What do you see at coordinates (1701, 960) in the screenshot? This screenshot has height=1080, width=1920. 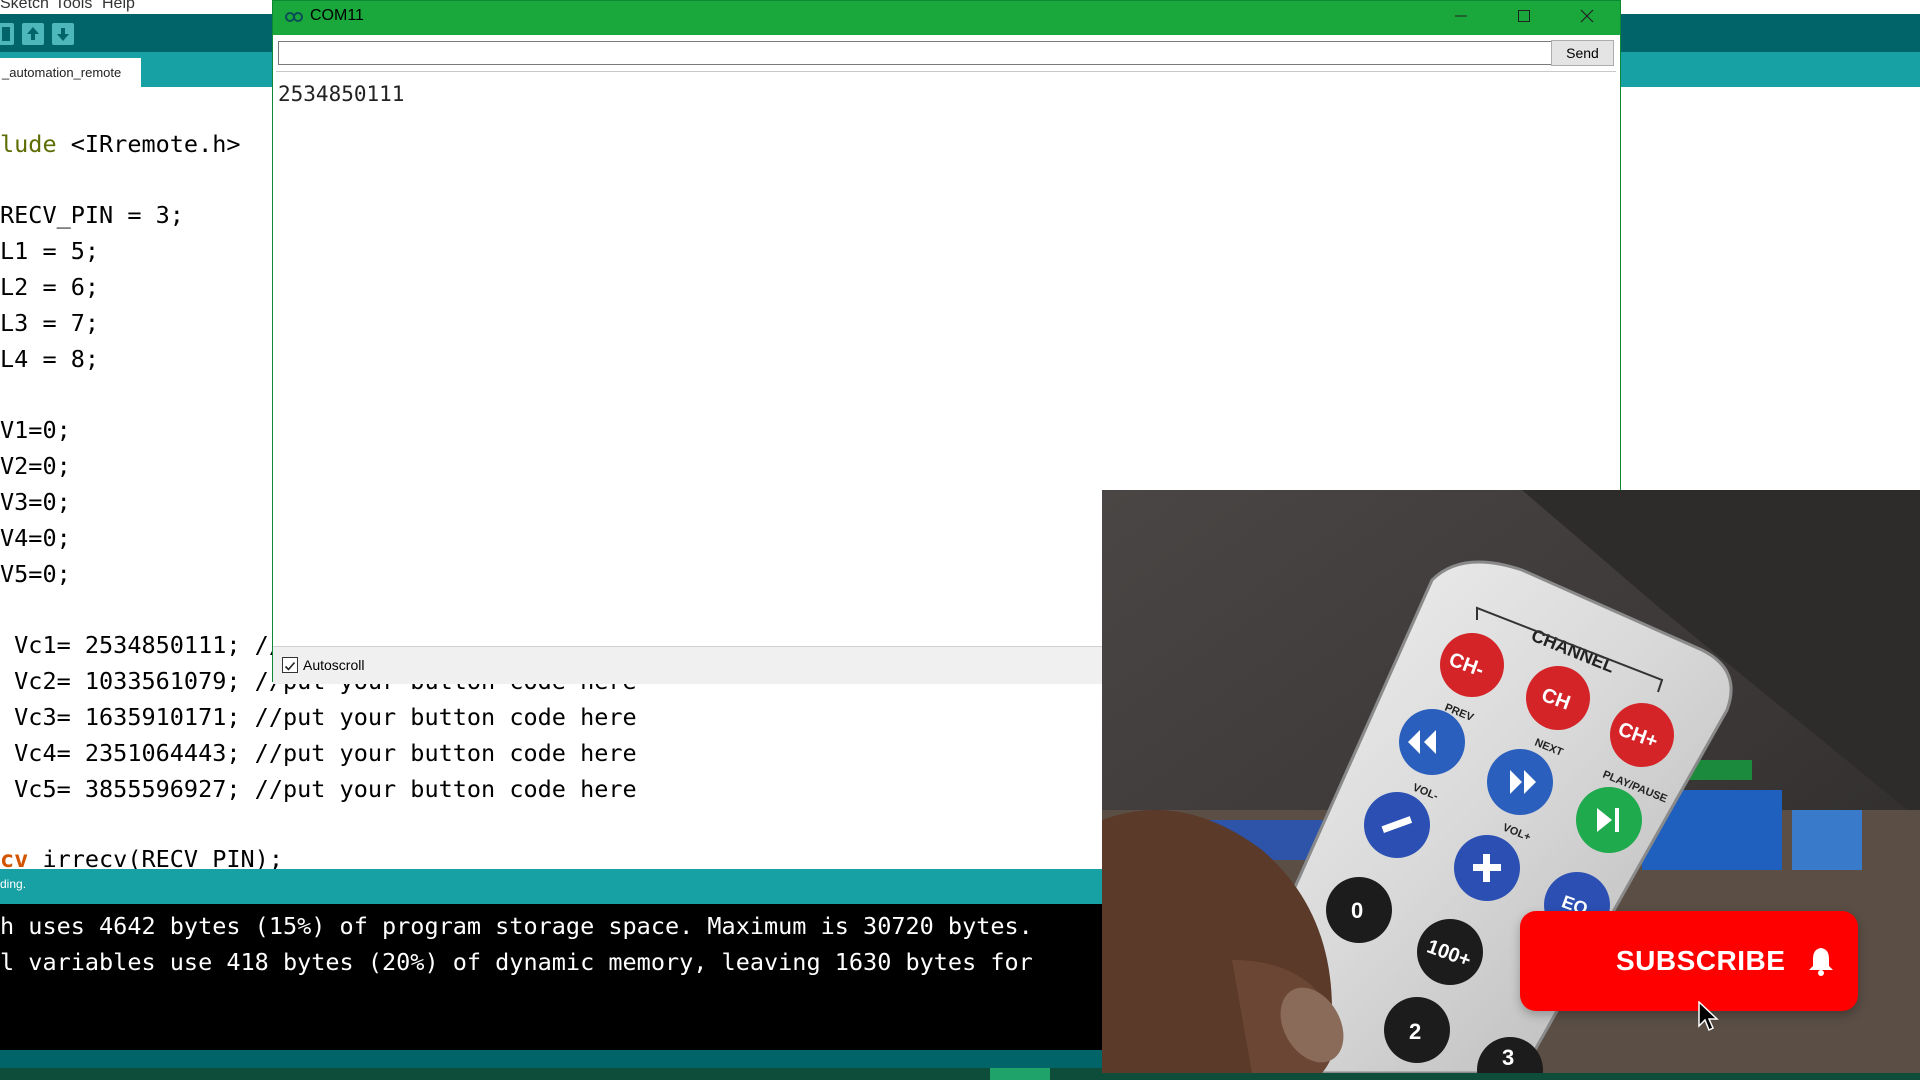 I see `subscribe-label: SUBSCRIBE` at bounding box center [1701, 960].